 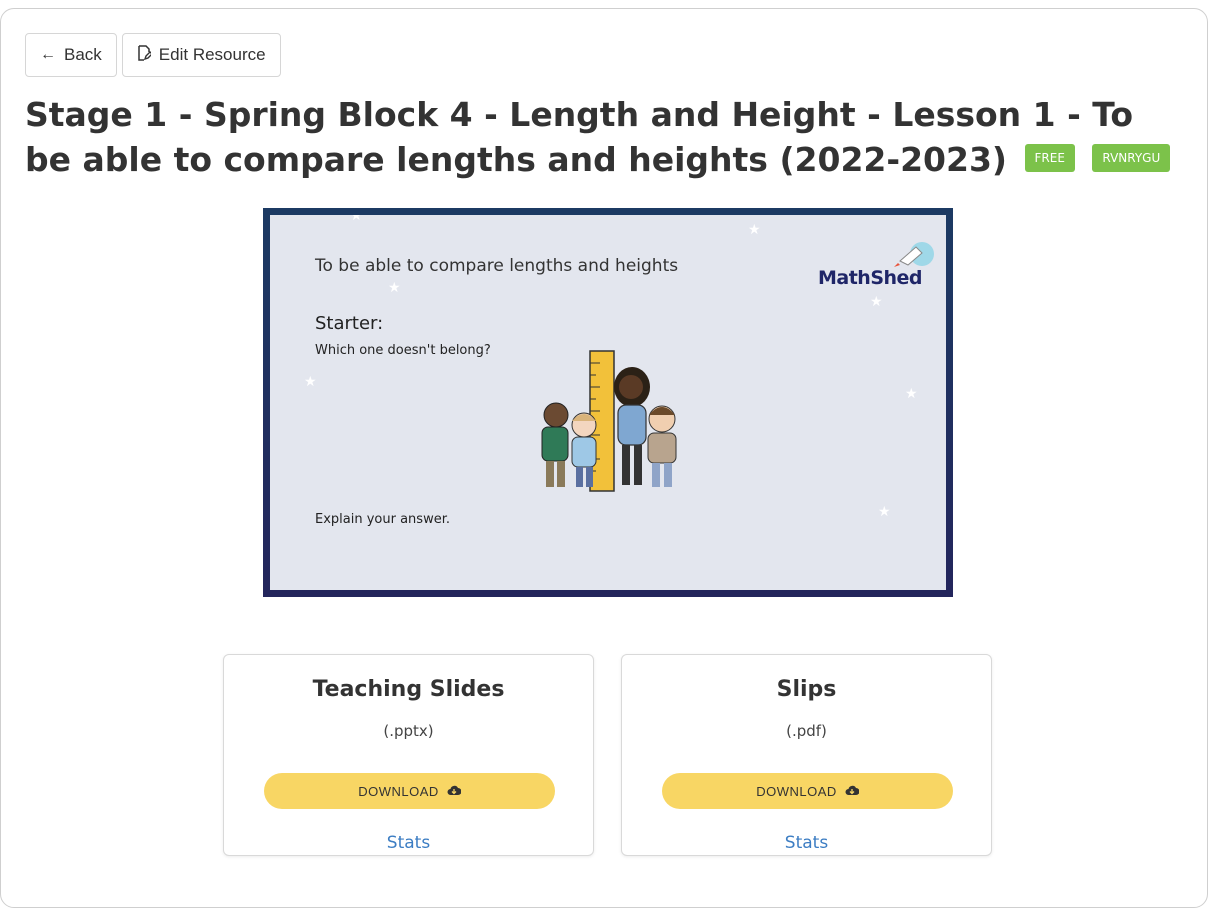 What do you see at coordinates (349, 323) in the screenshot?
I see `slide-starter: Starter:` at bounding box center [349, 323].